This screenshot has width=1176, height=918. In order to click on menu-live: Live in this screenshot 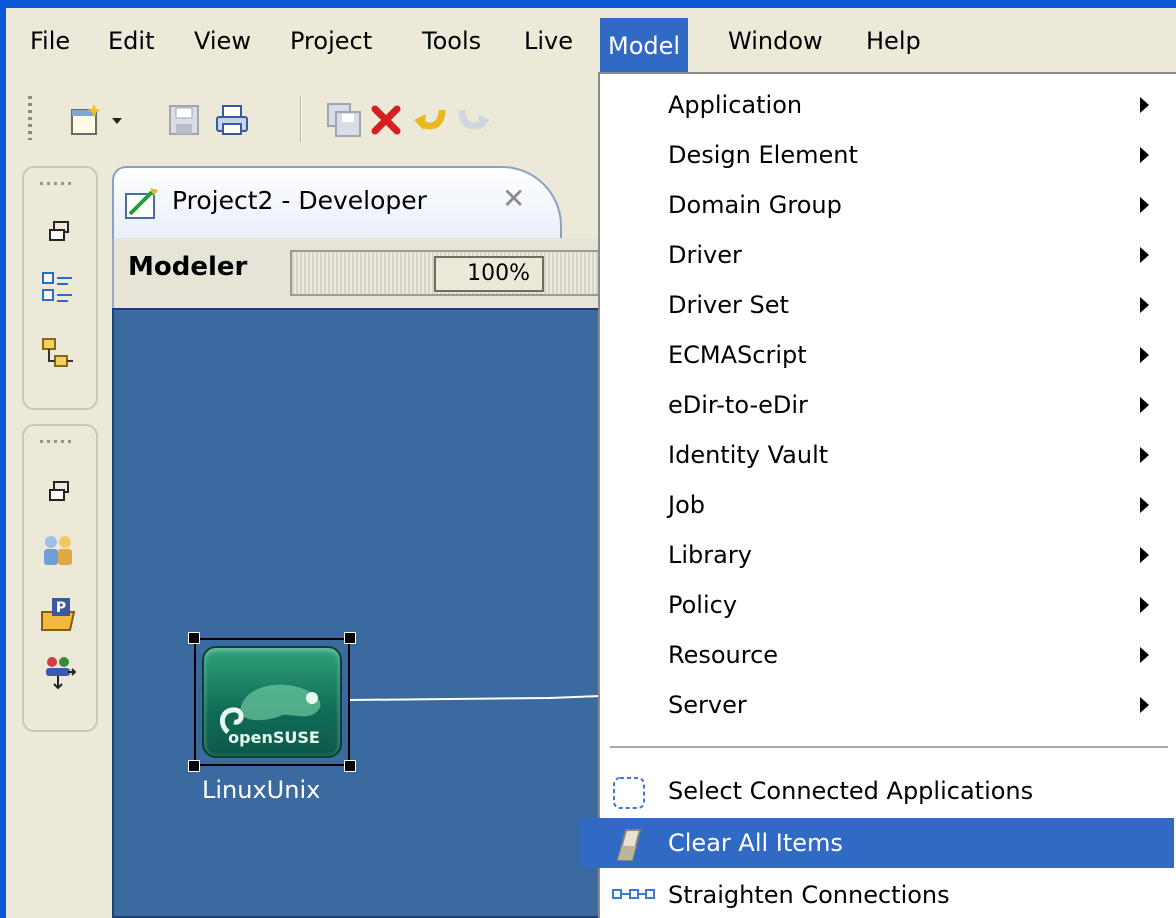, I will do `click(548, 41)`.